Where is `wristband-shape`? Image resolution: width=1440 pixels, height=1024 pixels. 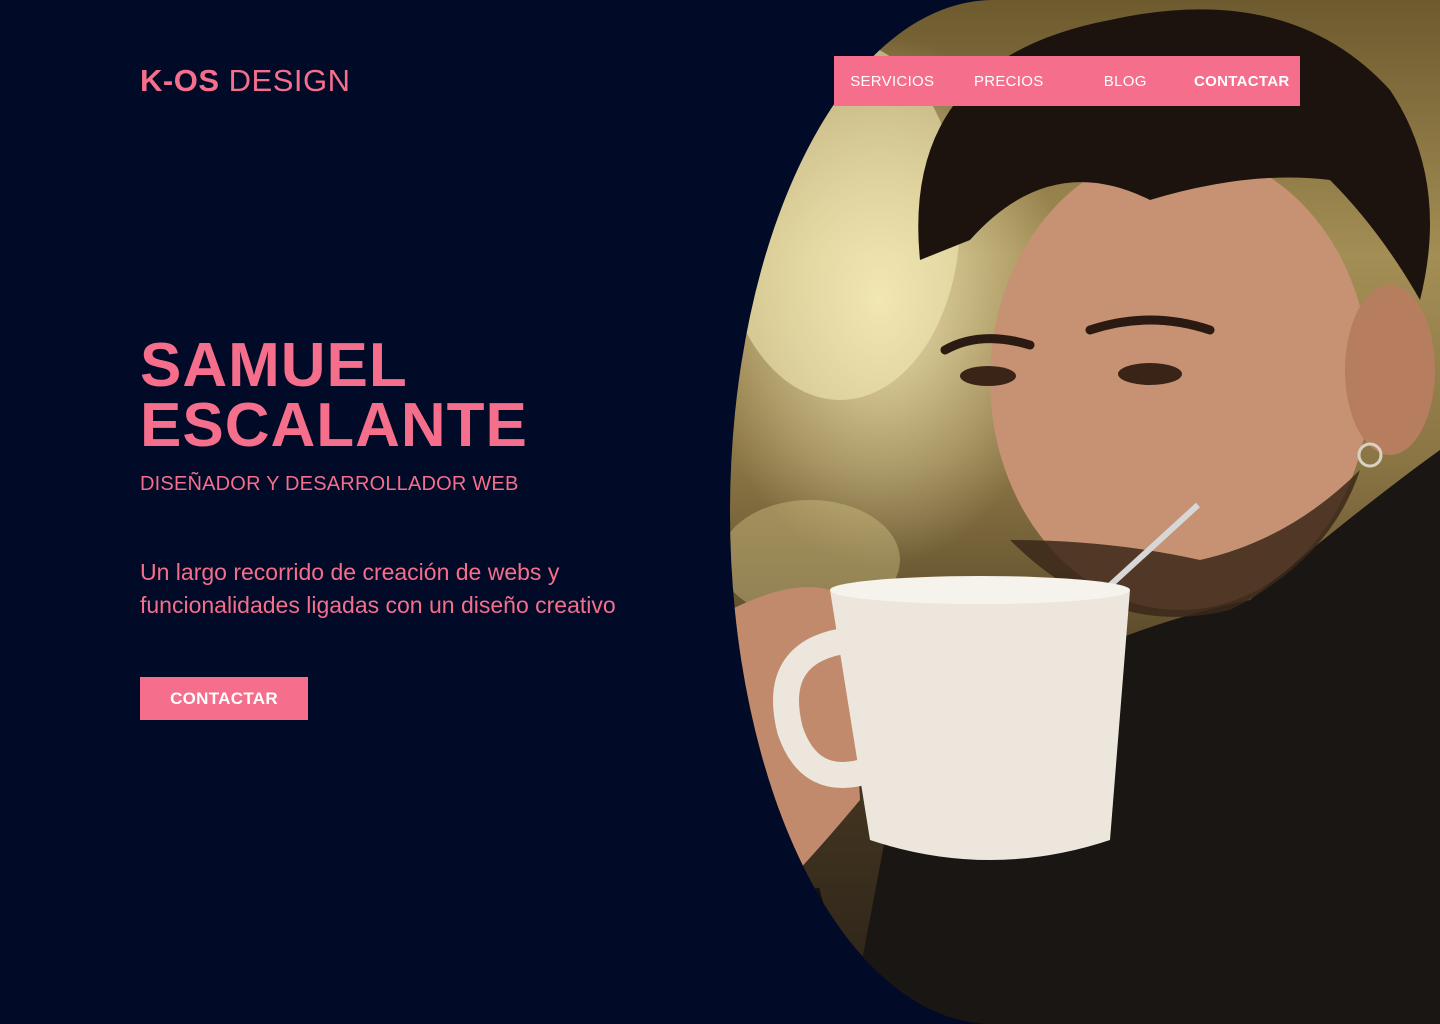
wristband-shape is located at coordinates (815, 930).